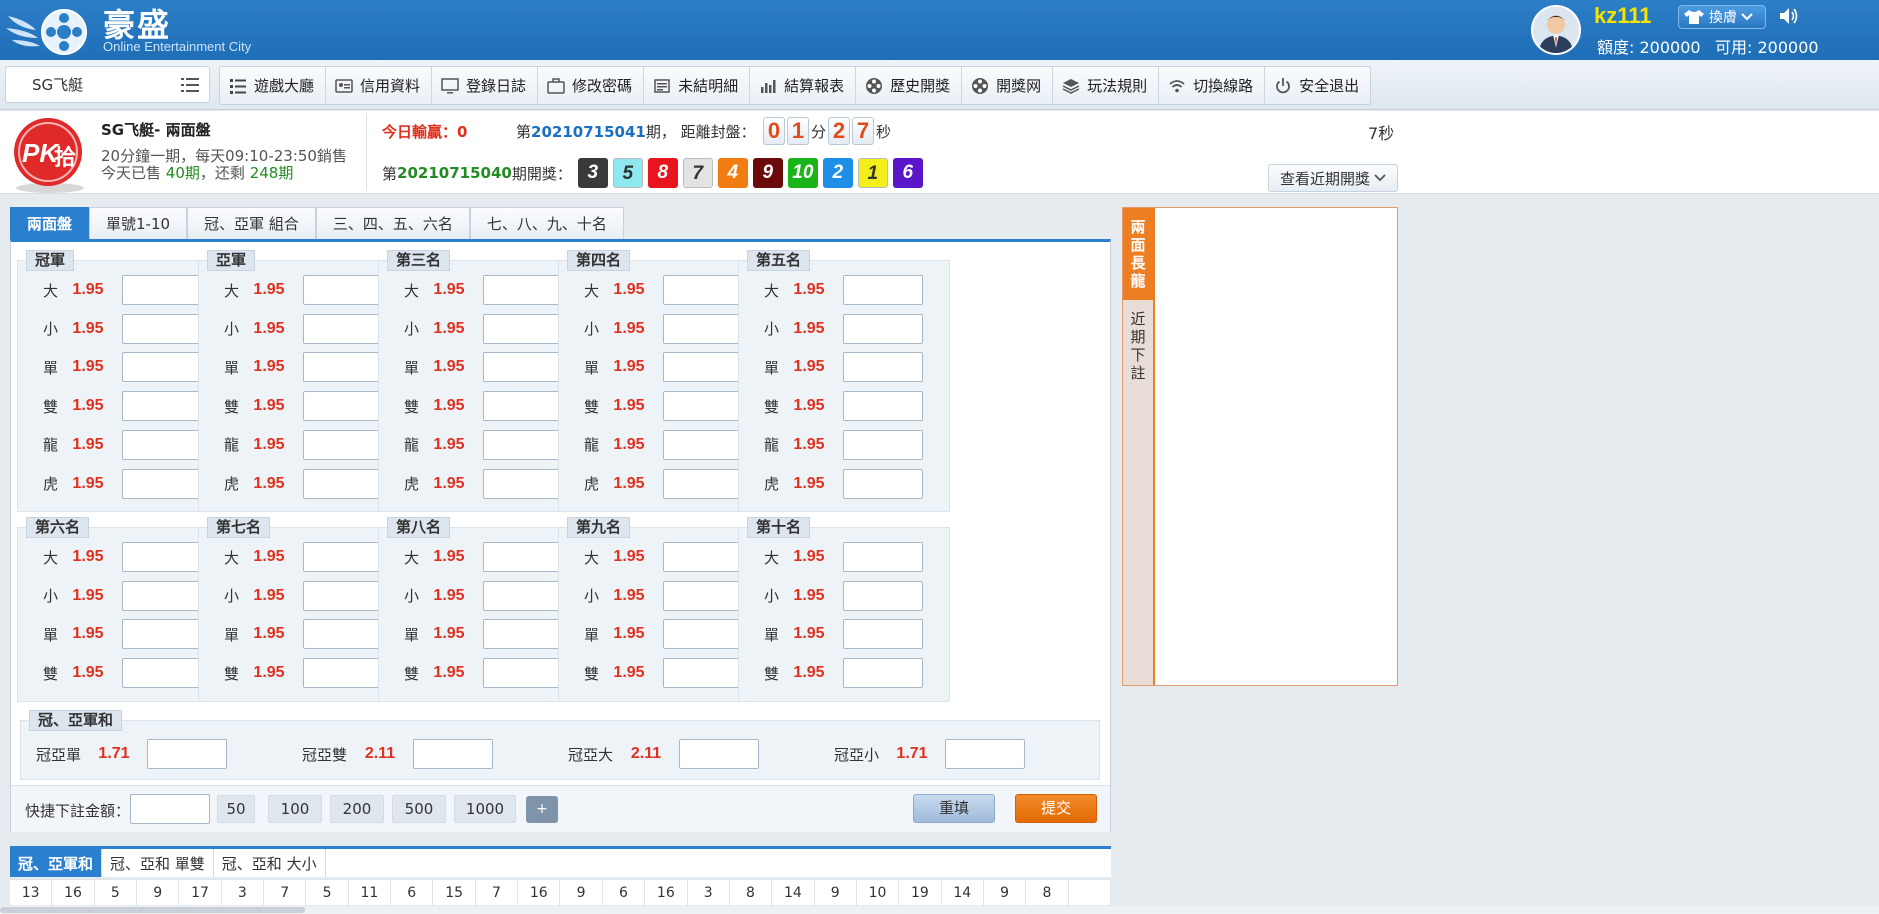 The image size is (1879, 914). What do you see at coordinates (485, 809) in the screenshot?
I see `quick-amount-1000: 1000` at bounding box center [485, 809].